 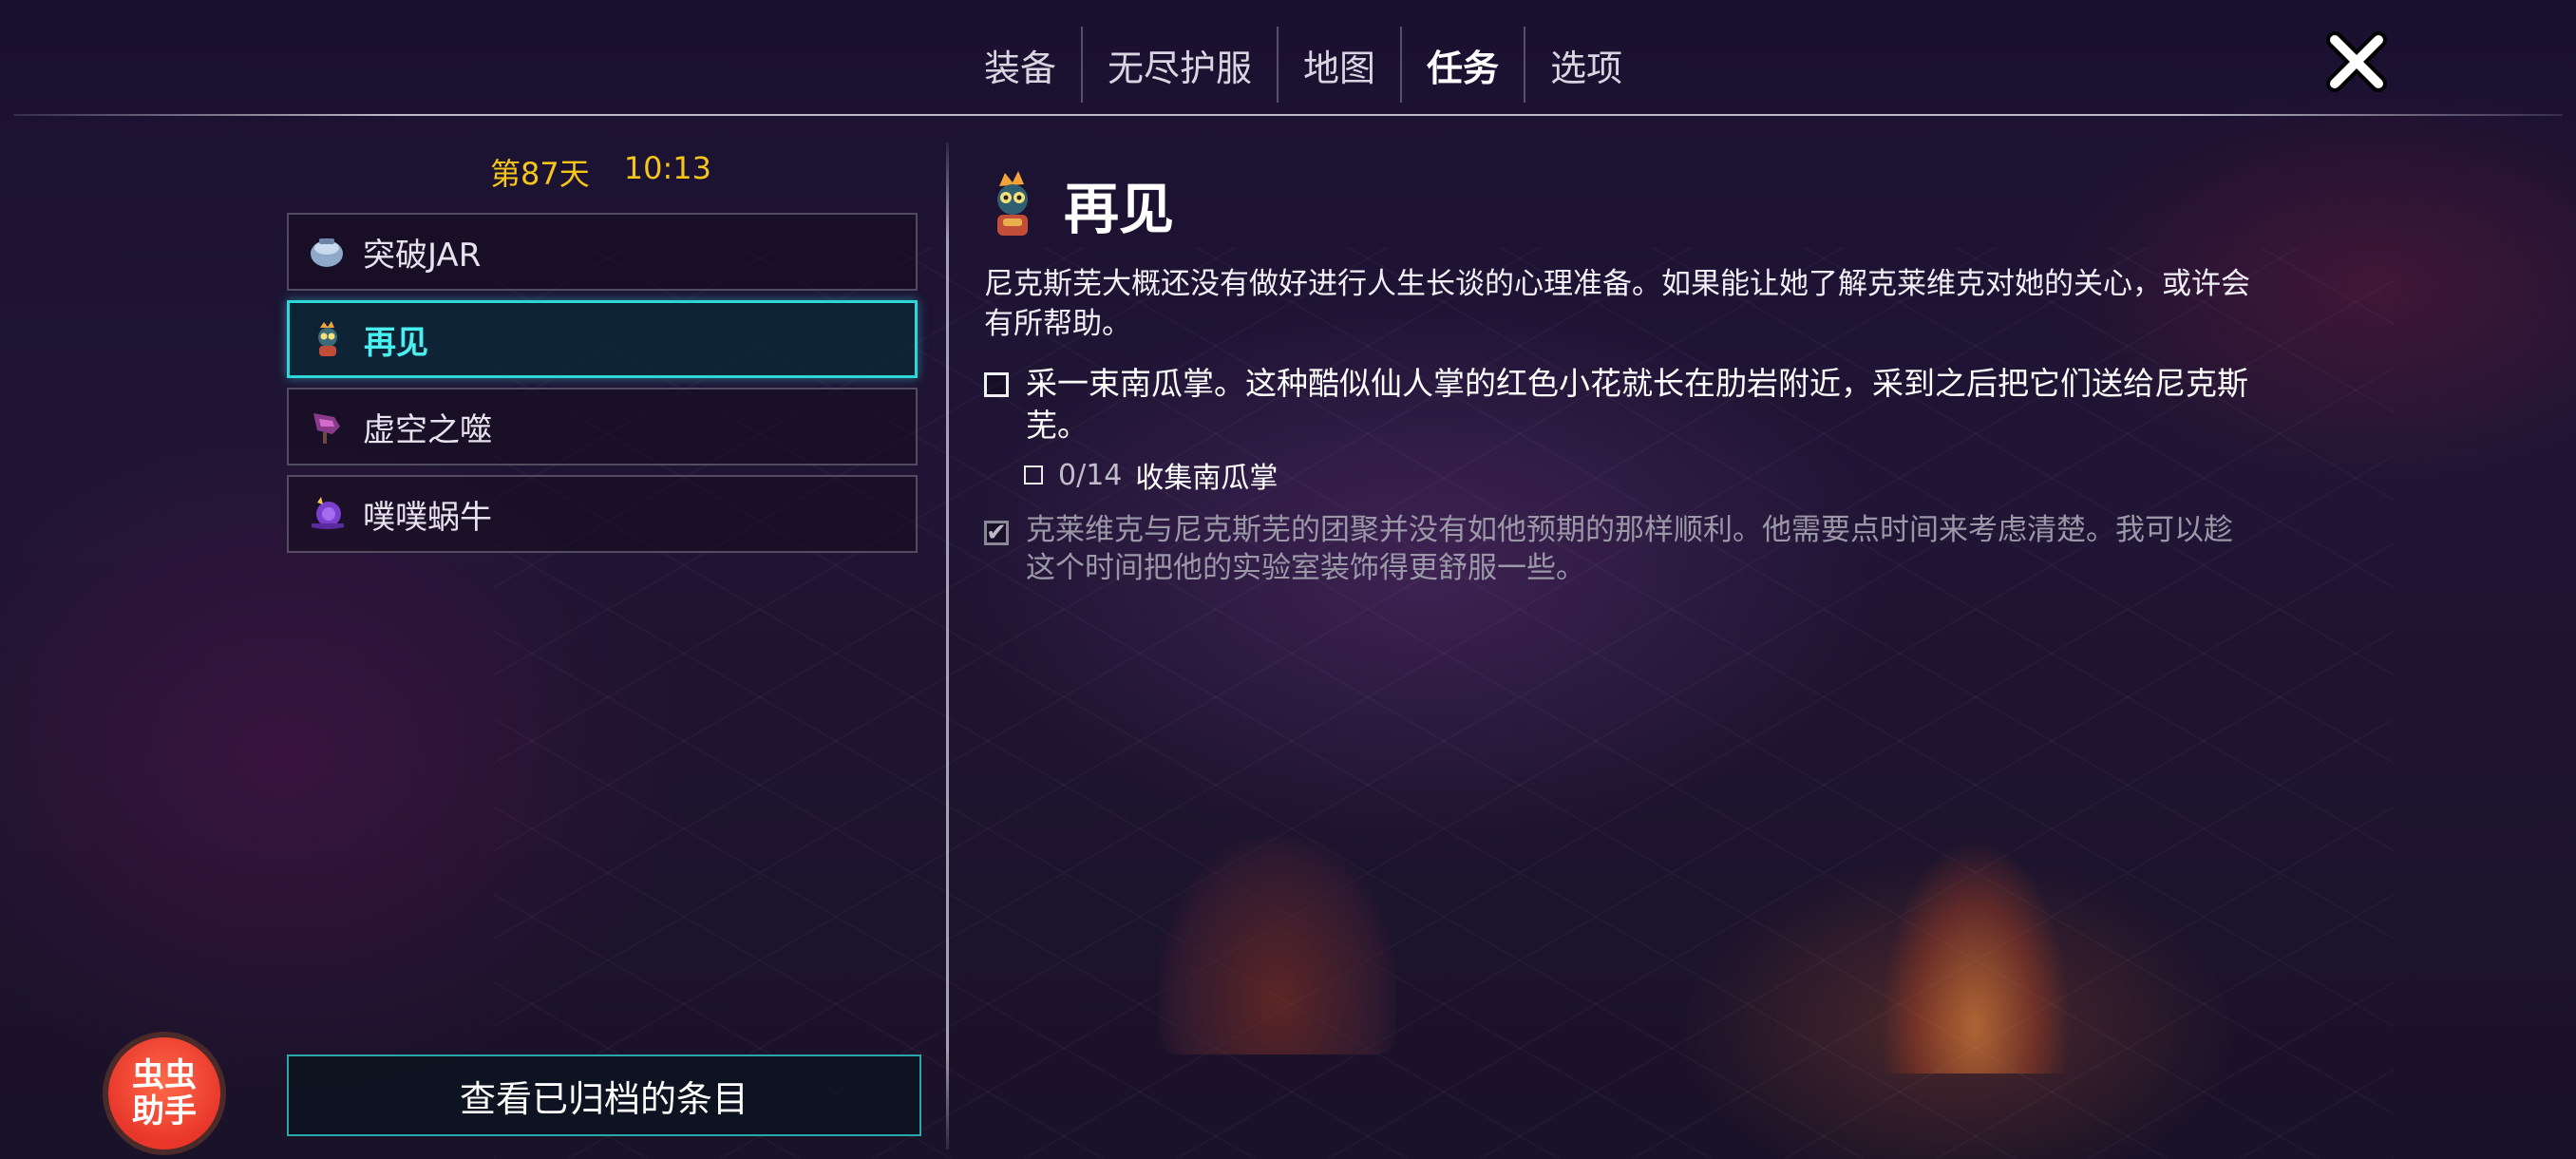 I want to click on checkmark-icon: ✔, so click(x=997, y=533).